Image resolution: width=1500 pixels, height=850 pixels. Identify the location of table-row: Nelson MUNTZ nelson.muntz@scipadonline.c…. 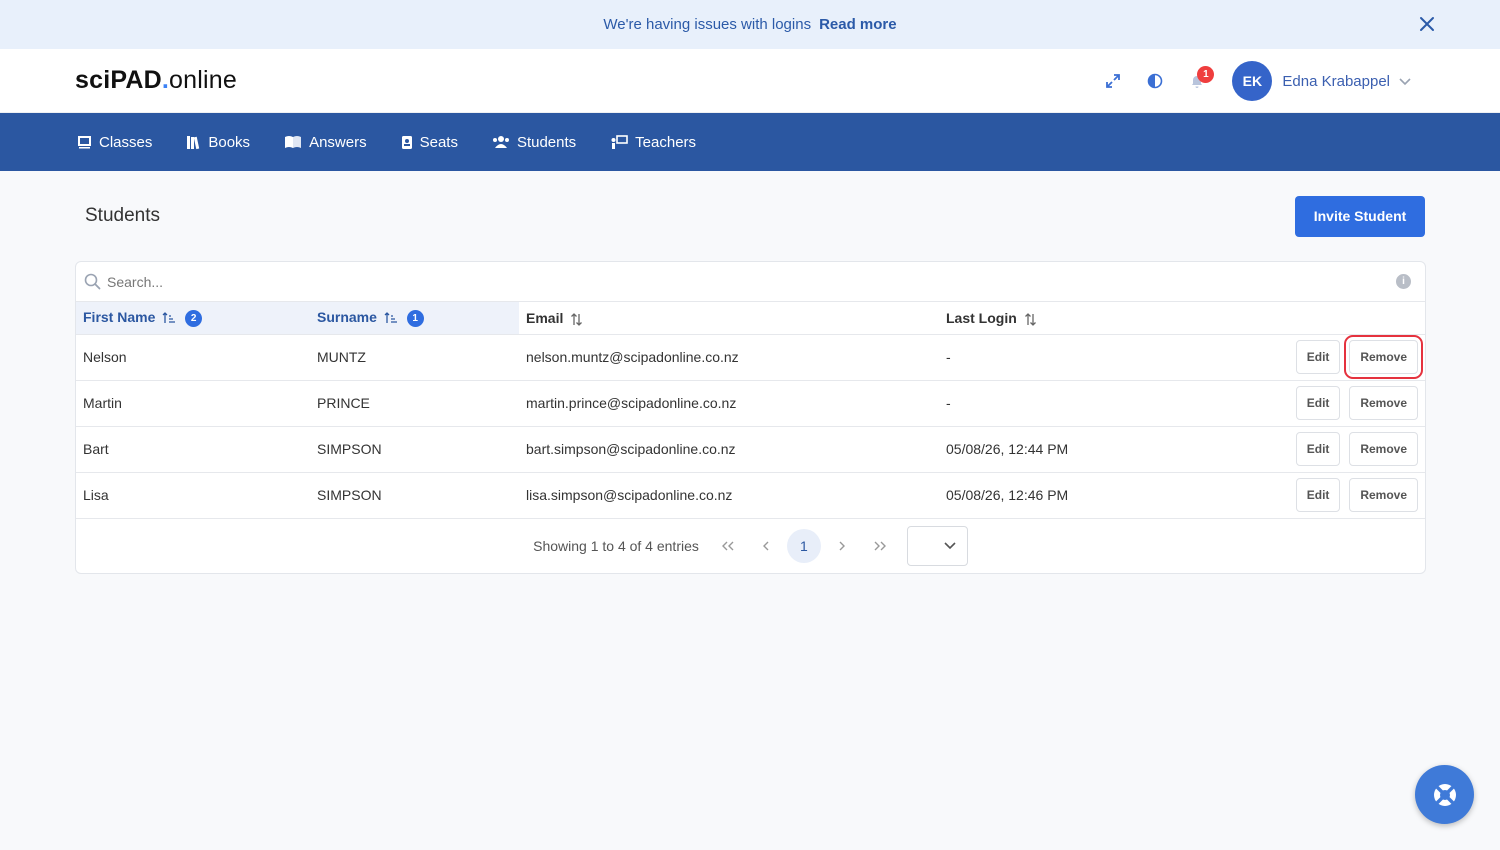
(750, 357).